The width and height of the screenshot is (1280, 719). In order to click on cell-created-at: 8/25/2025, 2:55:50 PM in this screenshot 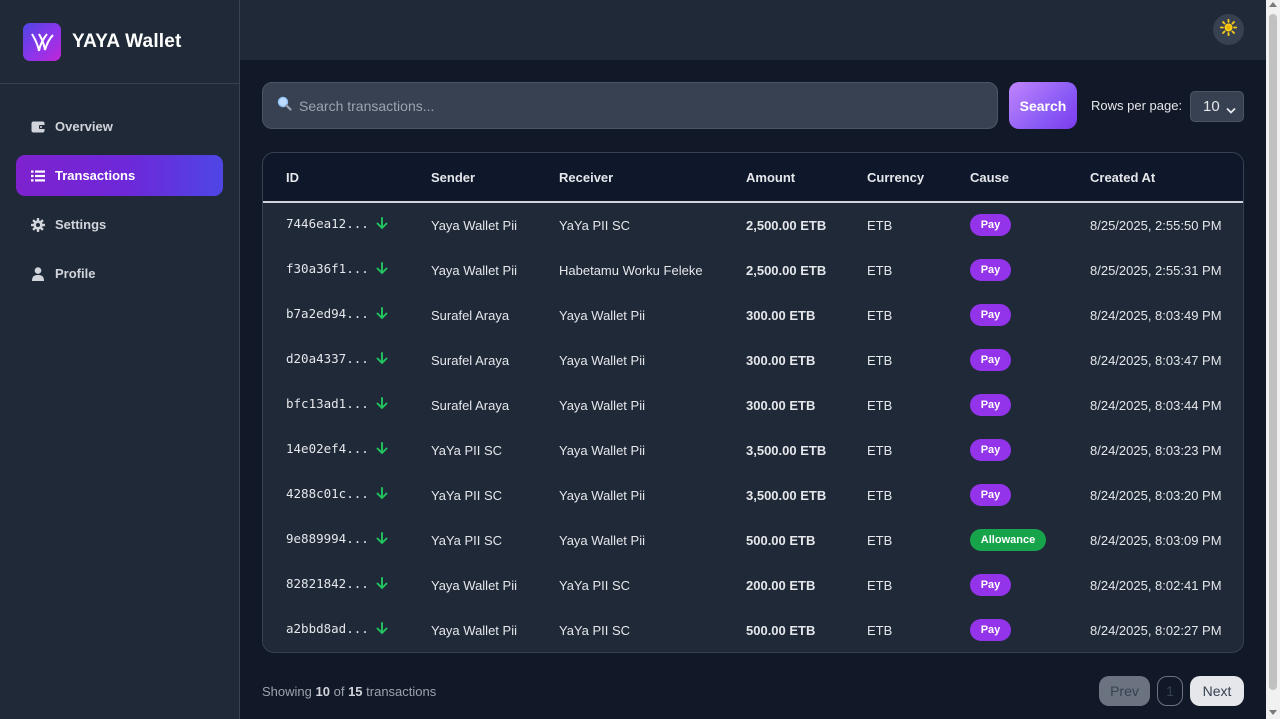, I will do `click(1156, 225)`.